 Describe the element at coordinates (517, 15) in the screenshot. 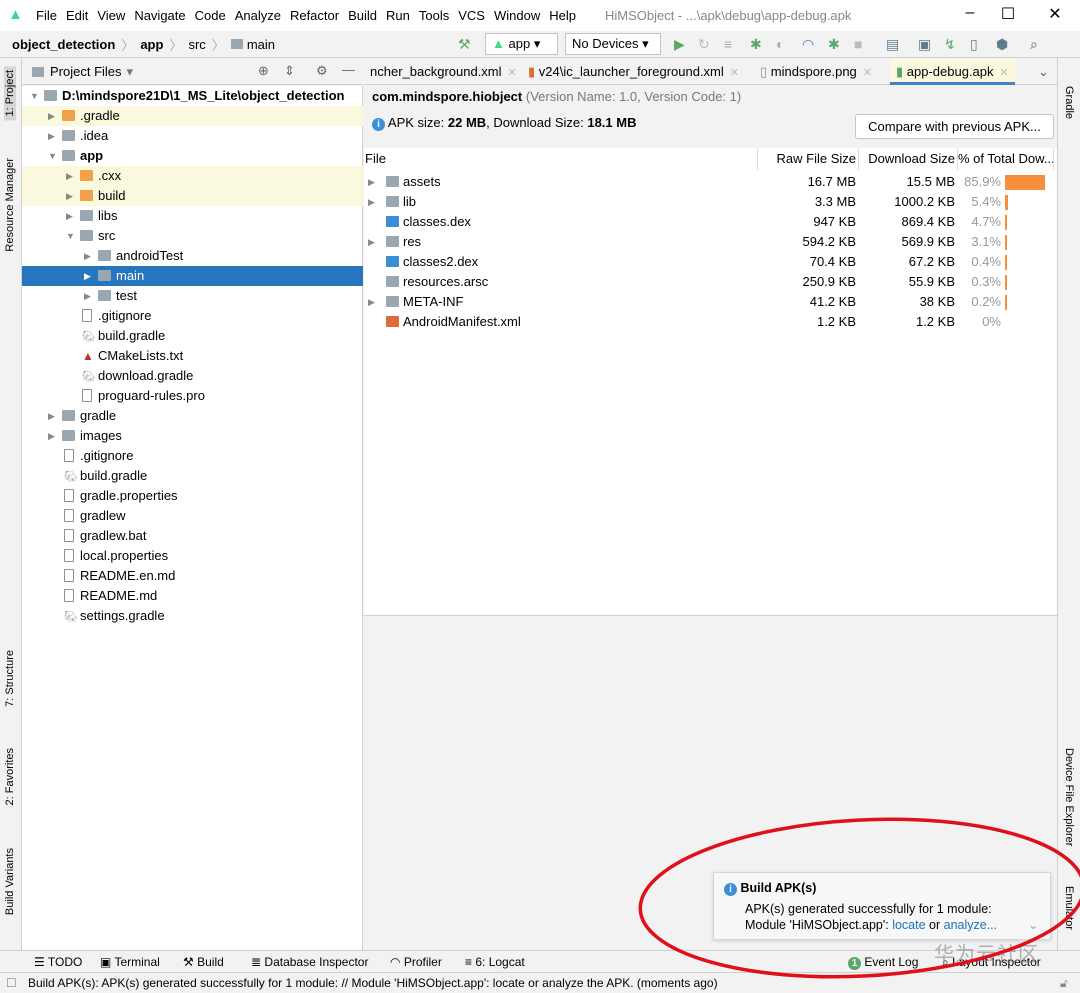

I see `menu-window: Window` at that location.